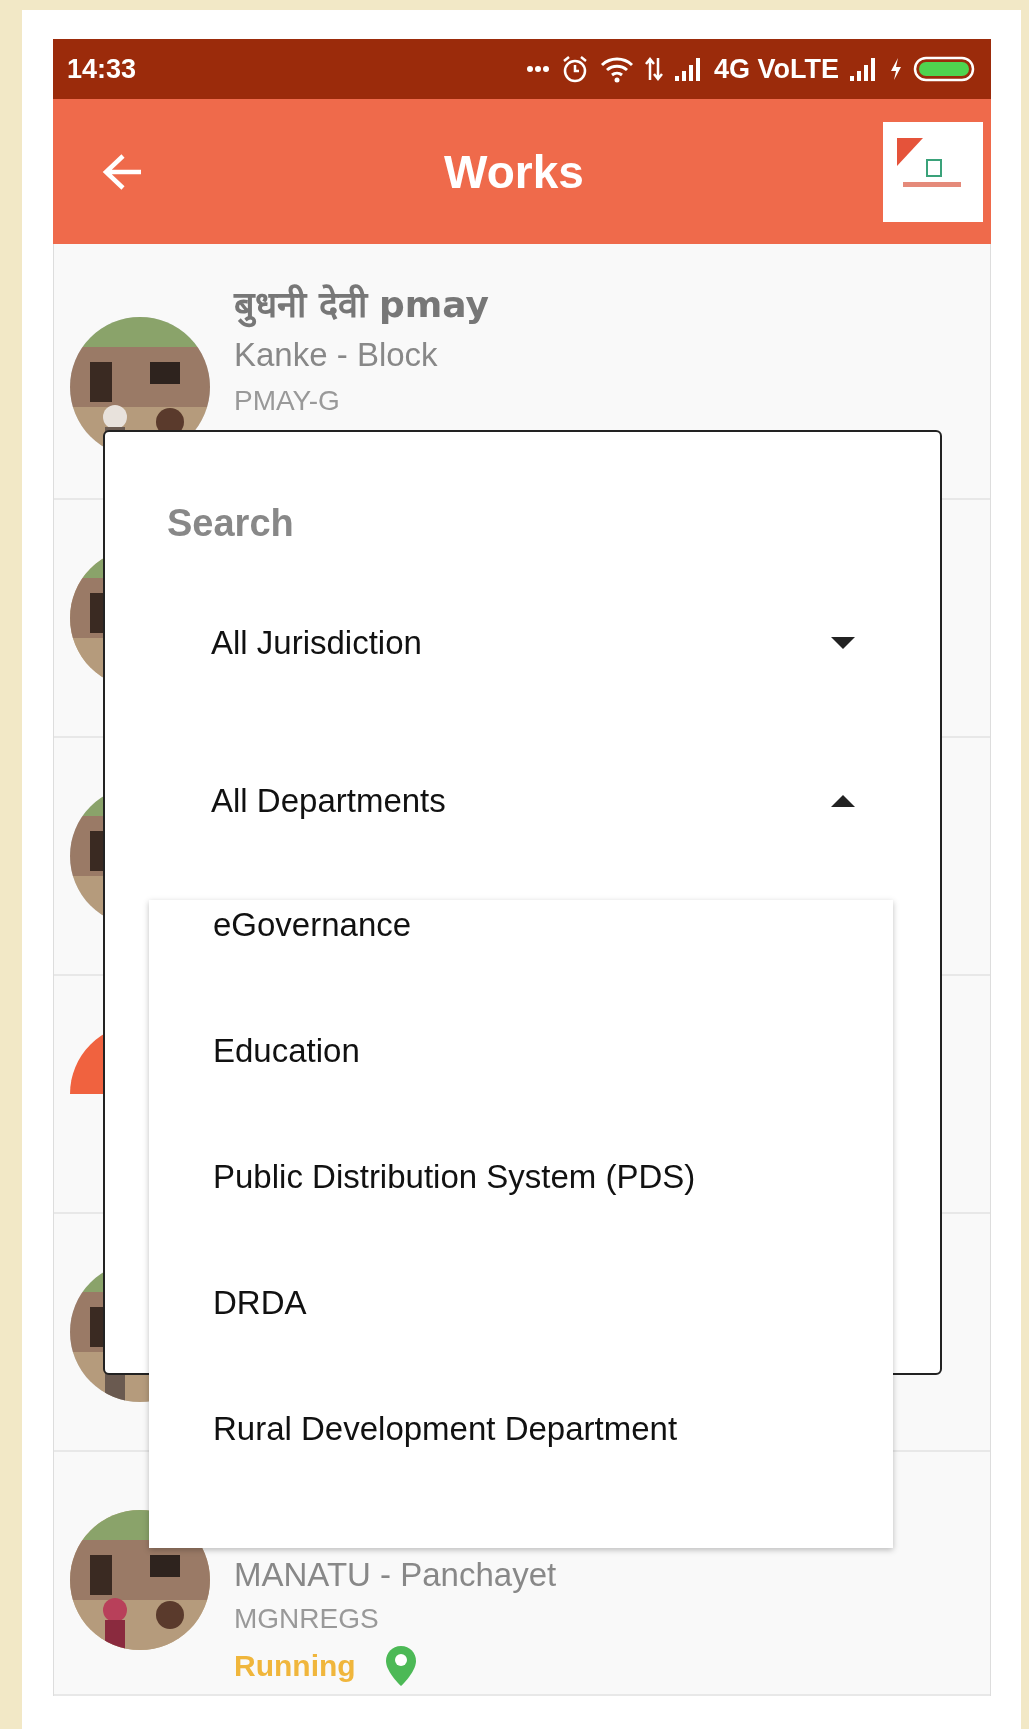 The width and height of the screenshot is (1029, 1729). Describe the element at coordinates (511, 643) in the screenshot. I see `dropdown-field: All Jurisdiction` at that location.